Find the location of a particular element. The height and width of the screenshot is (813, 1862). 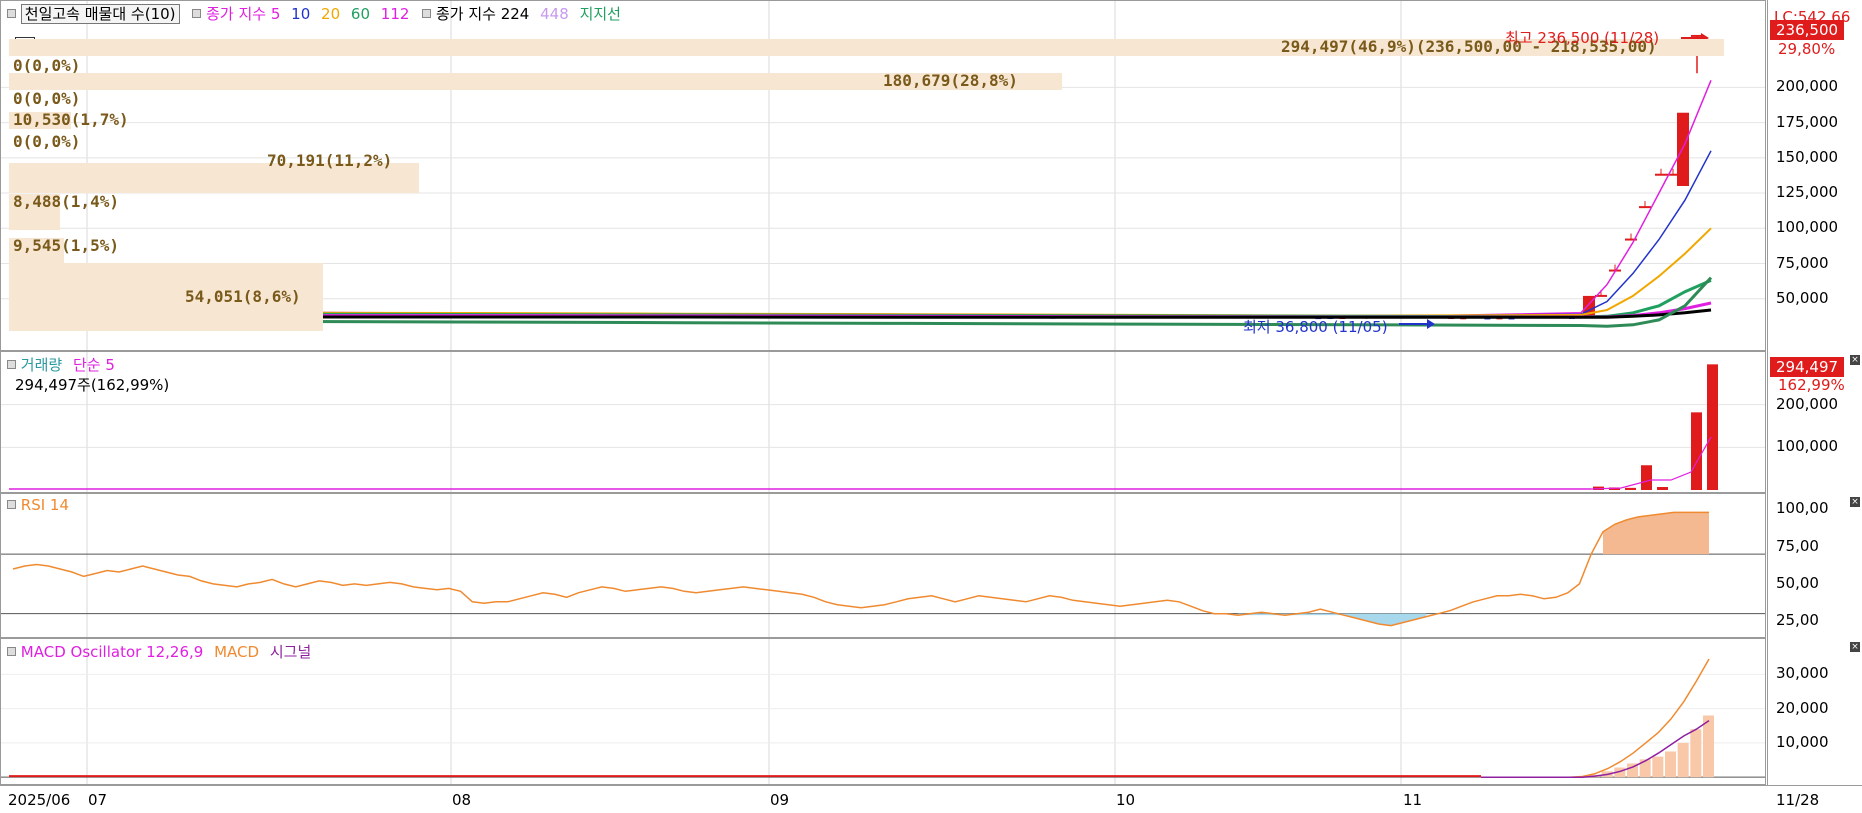

volume-profile-label: 9,545(1,5%) is located at coordinates (66, 245).